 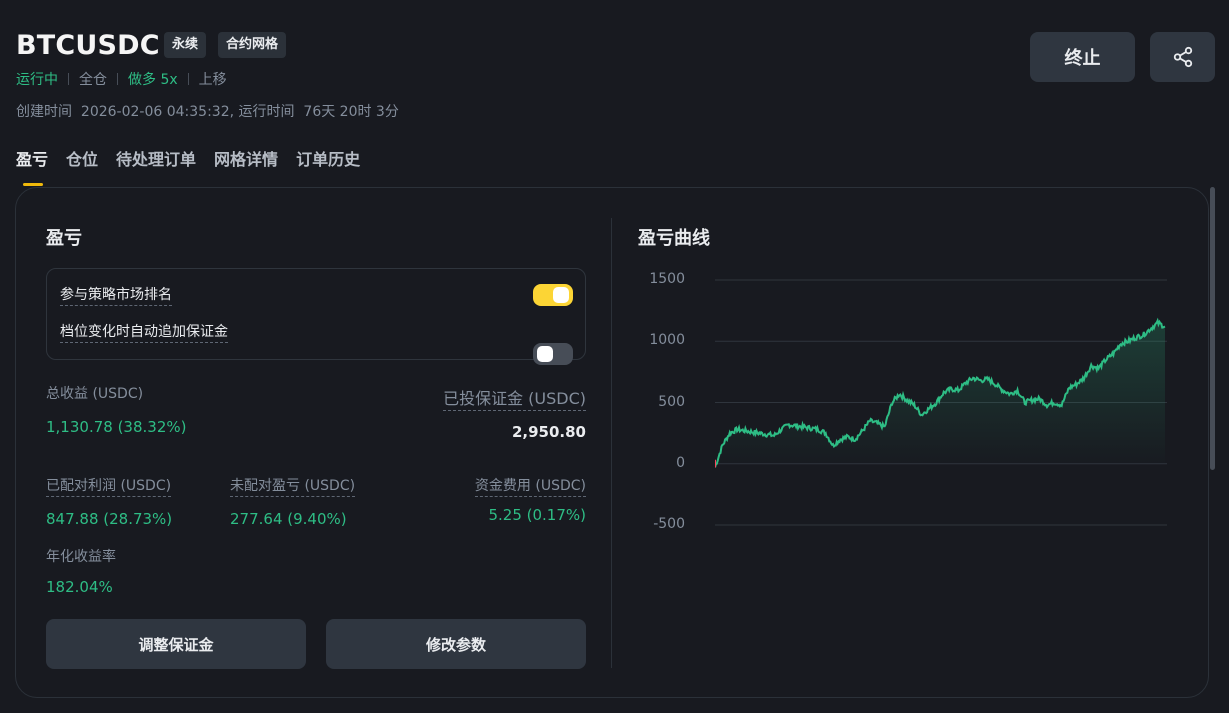 I want to click on apr-label: 年化收益率, so click(x=81, y=557).